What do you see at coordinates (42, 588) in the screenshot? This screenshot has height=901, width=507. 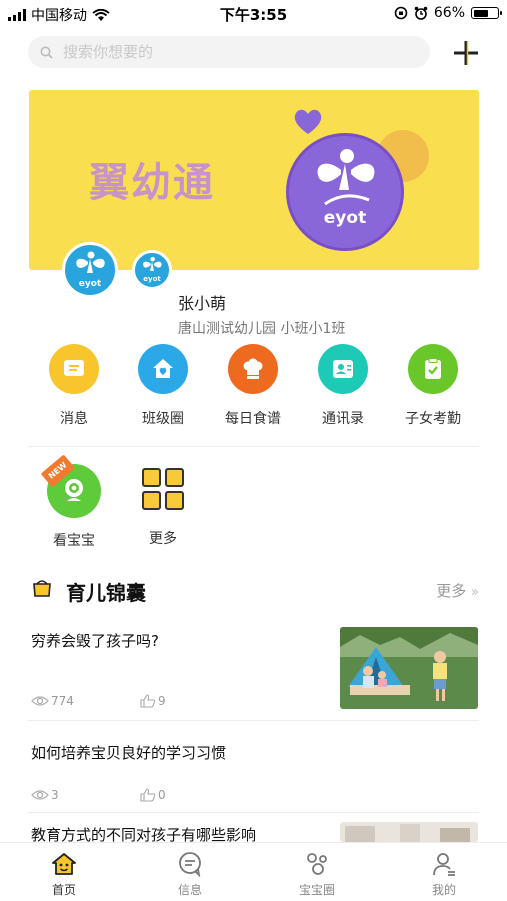 I see `treasure-bag-icon` at bounding box center [42, 588].